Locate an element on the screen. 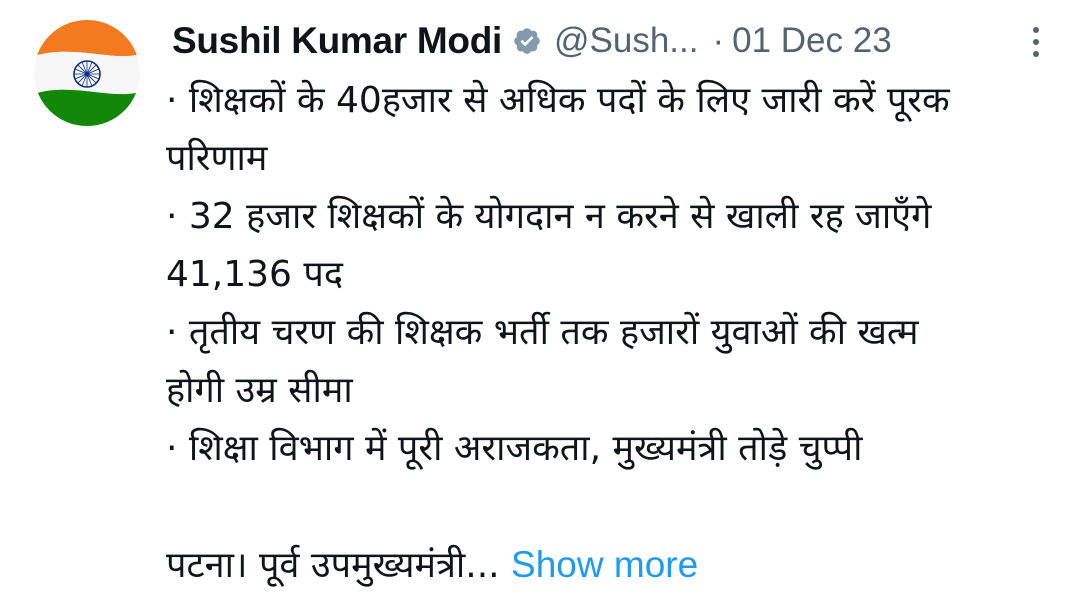  tweet-last-line: पटना। पूर्व उपमुख्यमंत्री... Show more is located at coordinates (611, 565).